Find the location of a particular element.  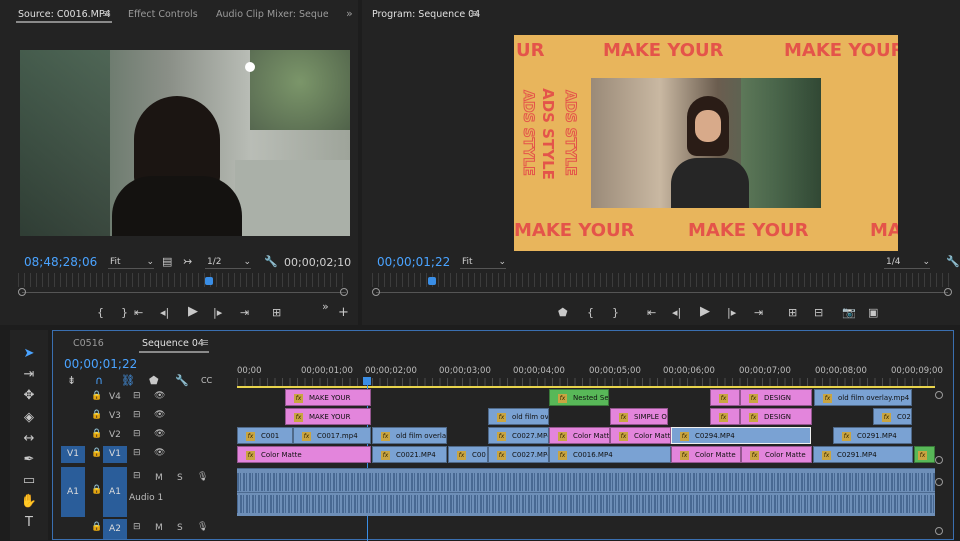

tab-c0516: C0516 is located at coordinates (88, 343).